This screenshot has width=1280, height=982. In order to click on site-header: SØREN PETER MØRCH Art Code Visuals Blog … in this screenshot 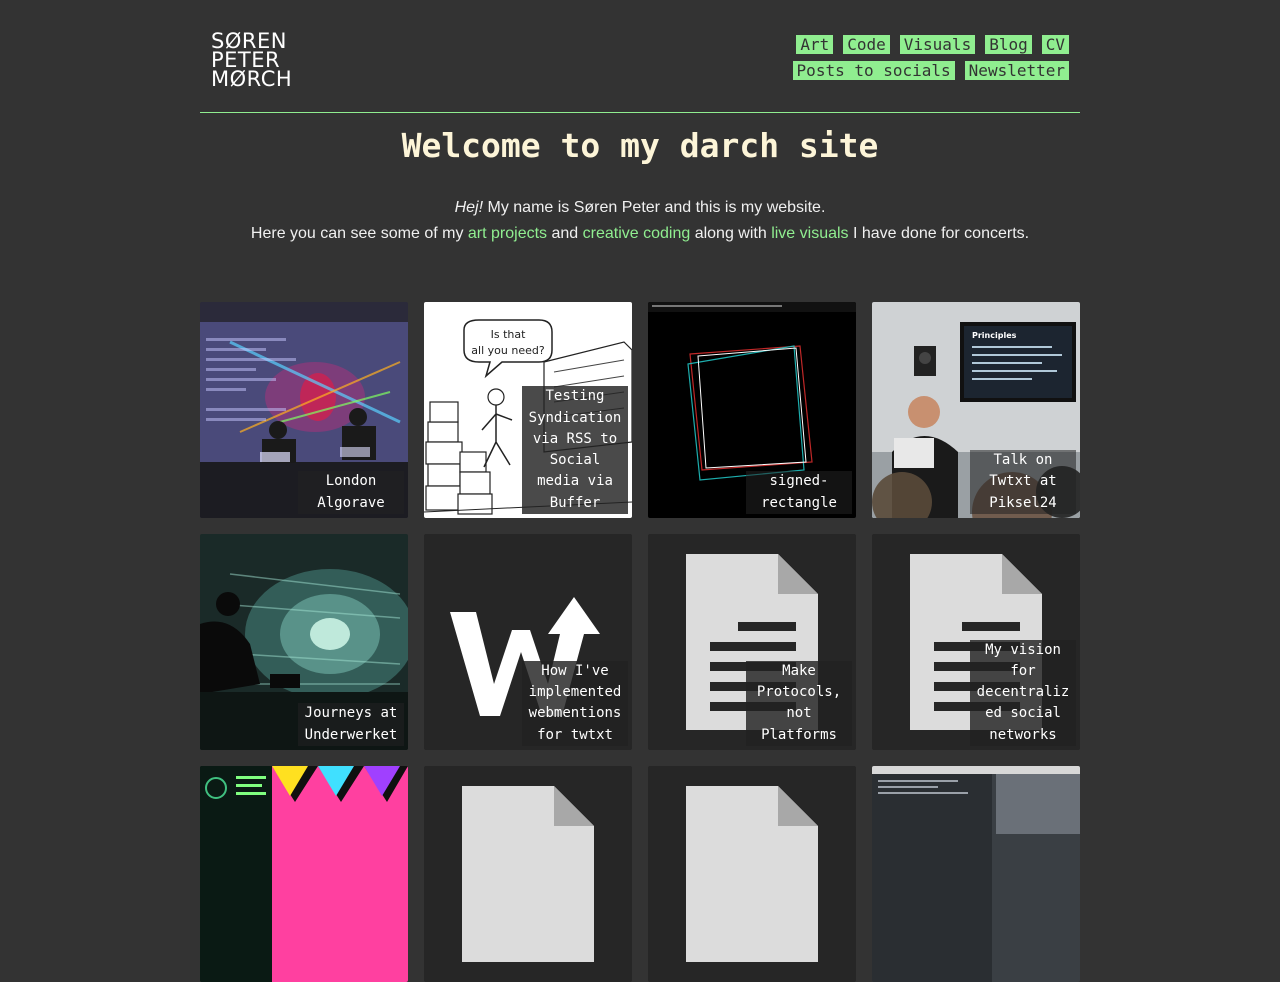, I will do `click(640, 56)`.